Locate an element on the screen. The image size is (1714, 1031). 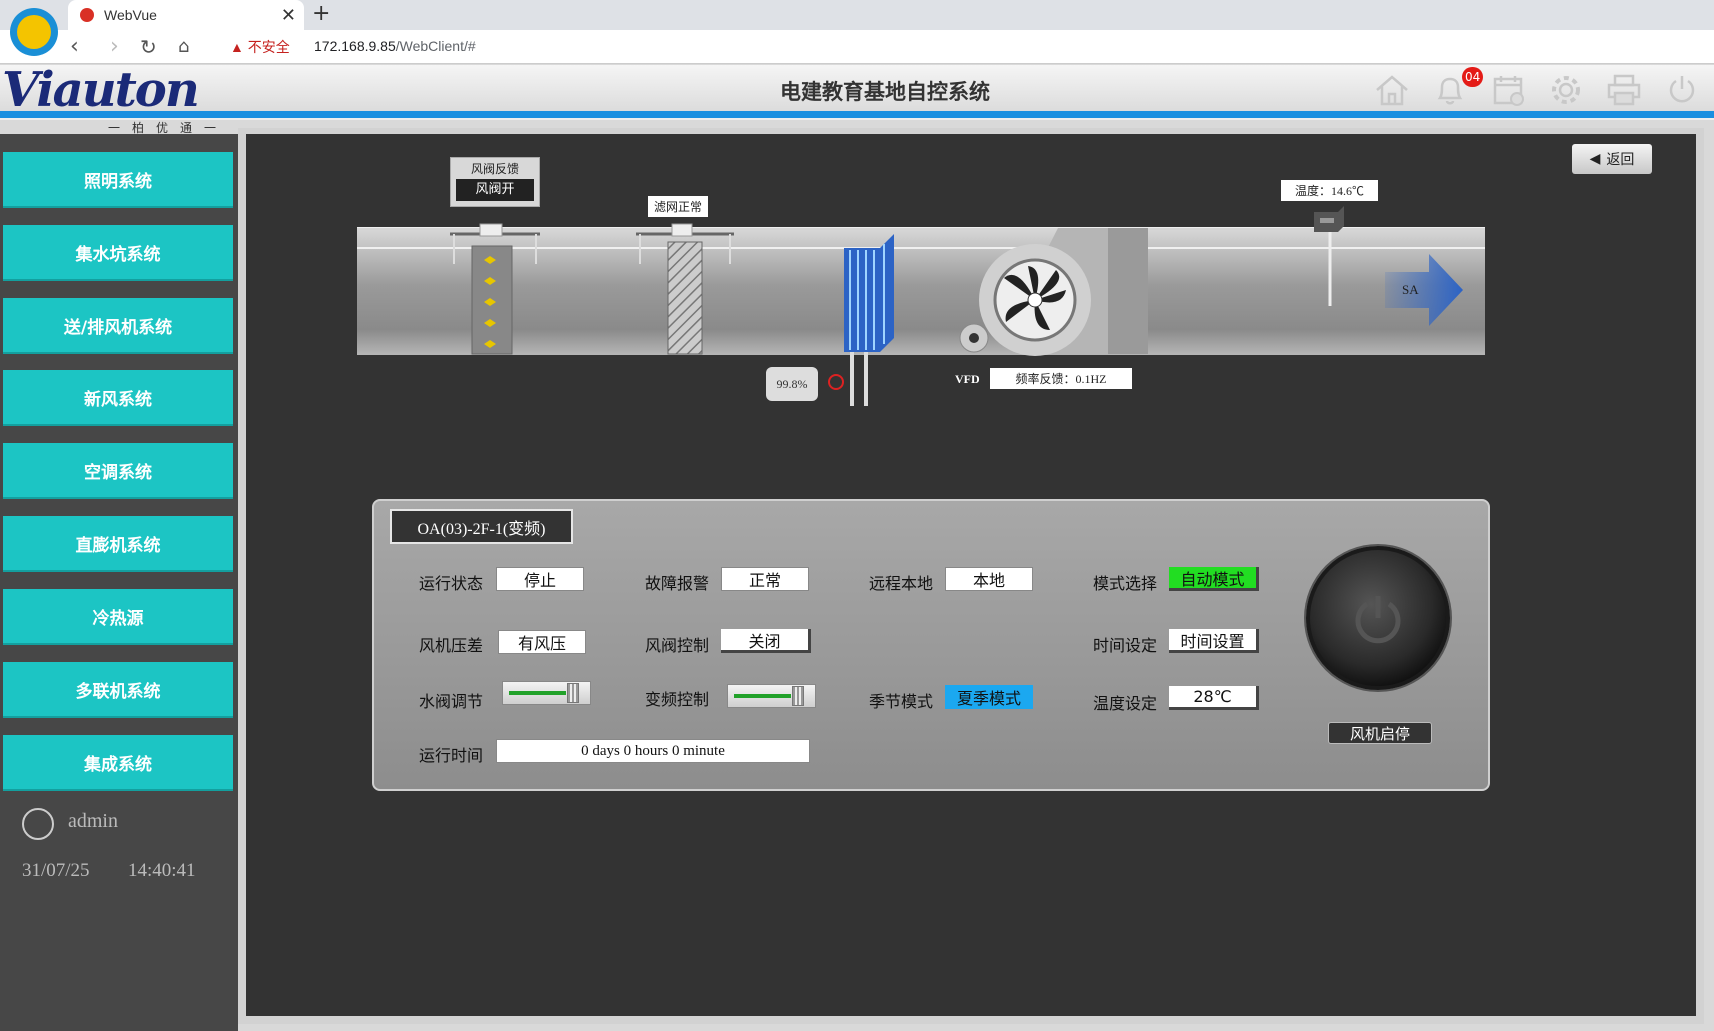
mode-select-button: 自动模式 is located at coordinates (1214, 579).